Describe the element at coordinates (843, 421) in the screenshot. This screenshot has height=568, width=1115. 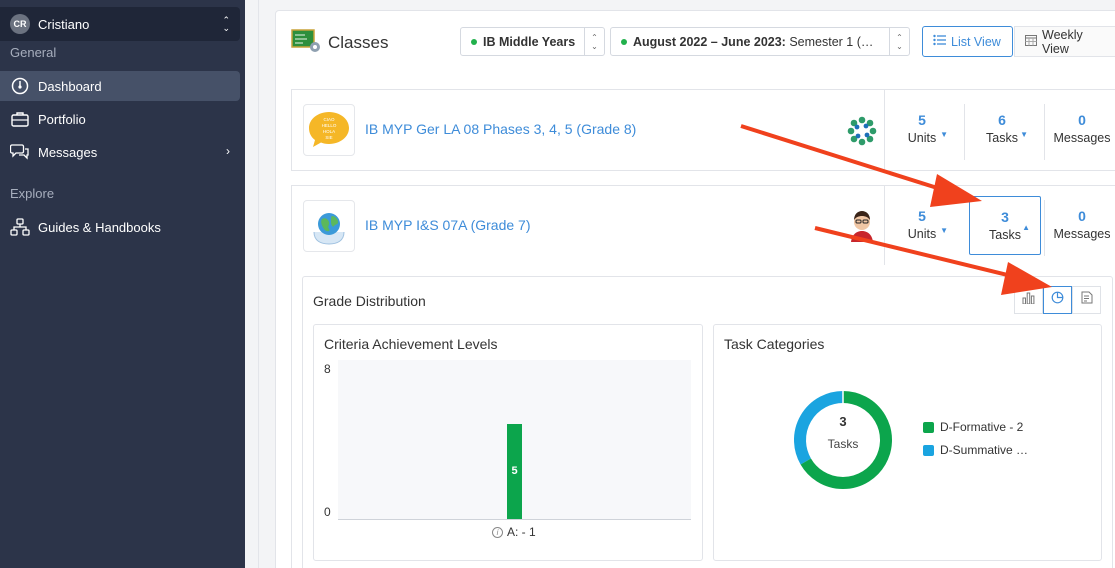
I see `donut-total: 3` at that location.